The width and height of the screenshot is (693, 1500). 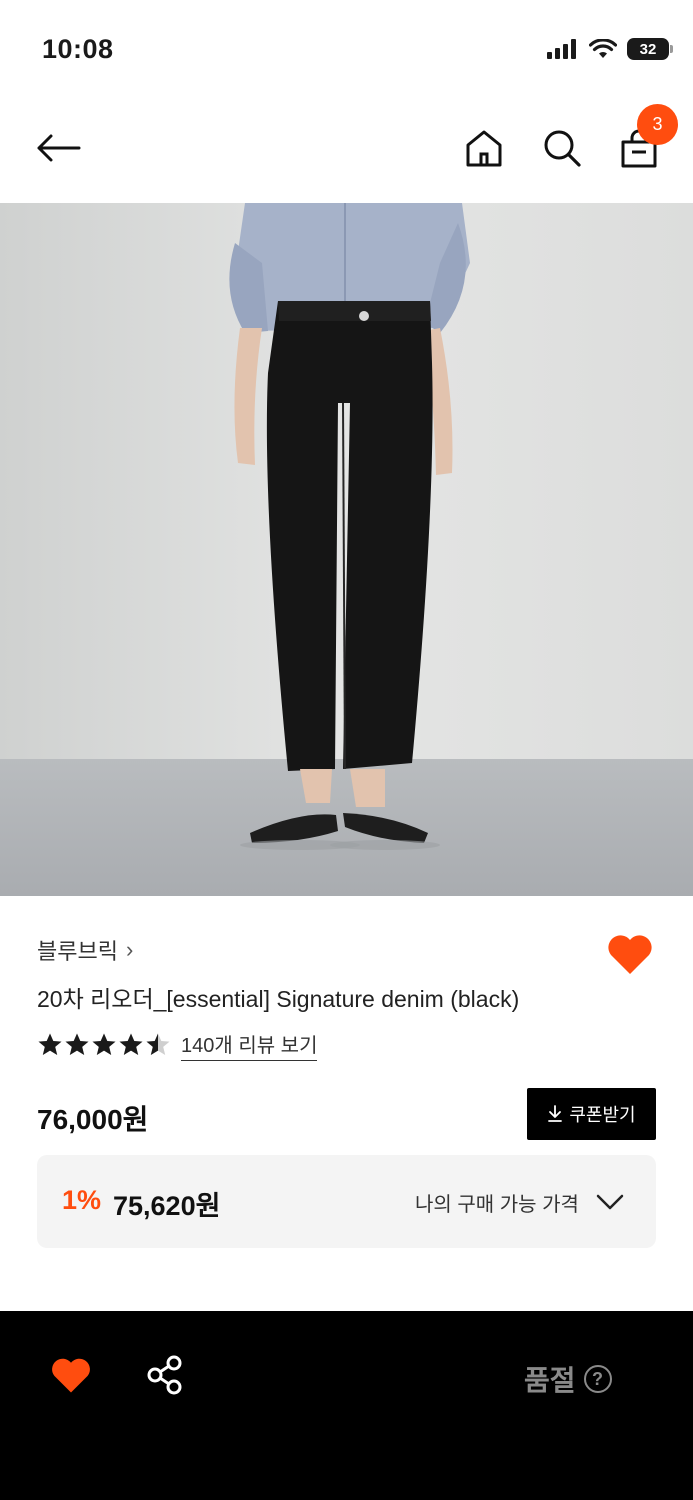 What do you see at coordinates (346, 1405) in the screenshot?
I see `bottom-action-bar: 품절 ?` at bounding box center [346, 1405].